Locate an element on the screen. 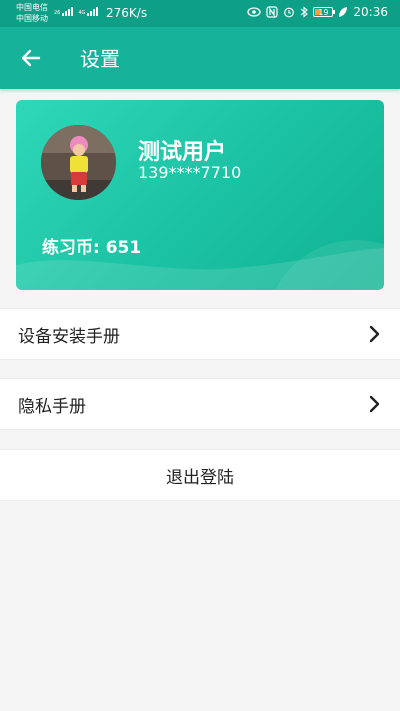 Image resolution: width=400 pixels, height=711 pixels. menu-item-label: 设备安装手册 is located at coordinates (69, 337).